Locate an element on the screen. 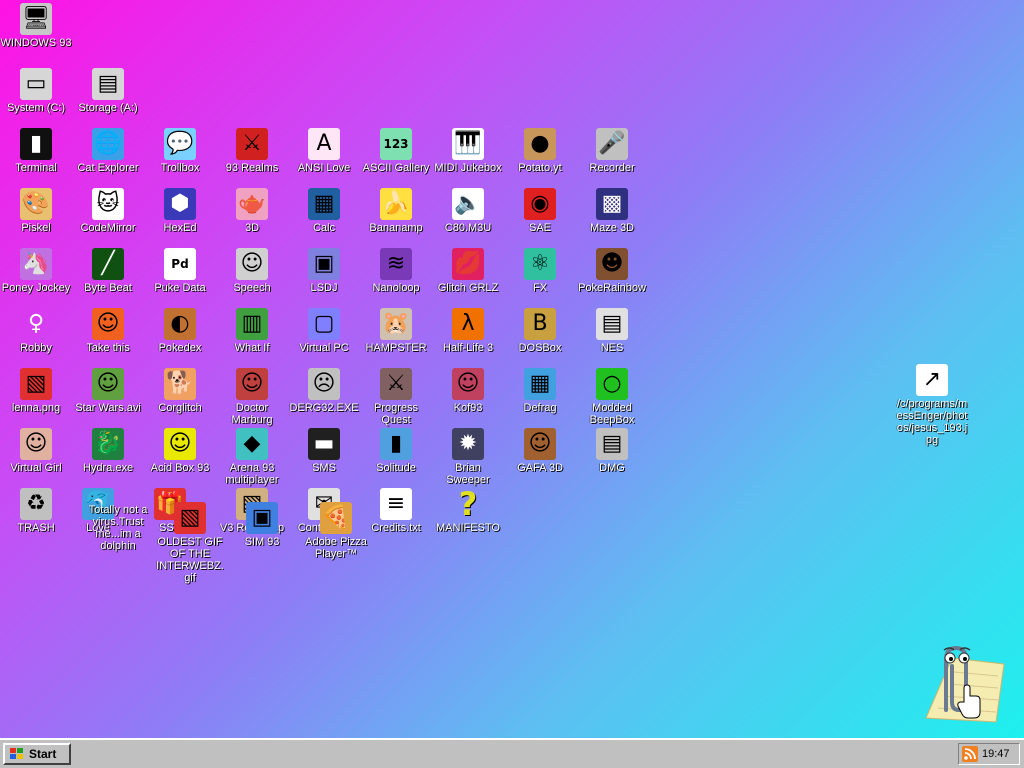 The image size is (1024, 768). desktop-icon: ▤ DMG is located at coordinates (612, 451).